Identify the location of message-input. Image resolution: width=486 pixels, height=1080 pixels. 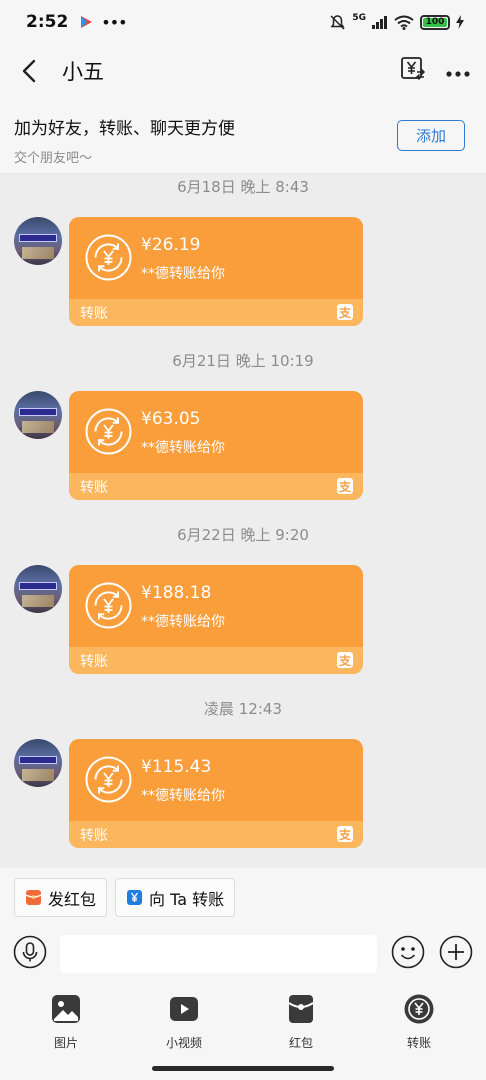
(218, 954).